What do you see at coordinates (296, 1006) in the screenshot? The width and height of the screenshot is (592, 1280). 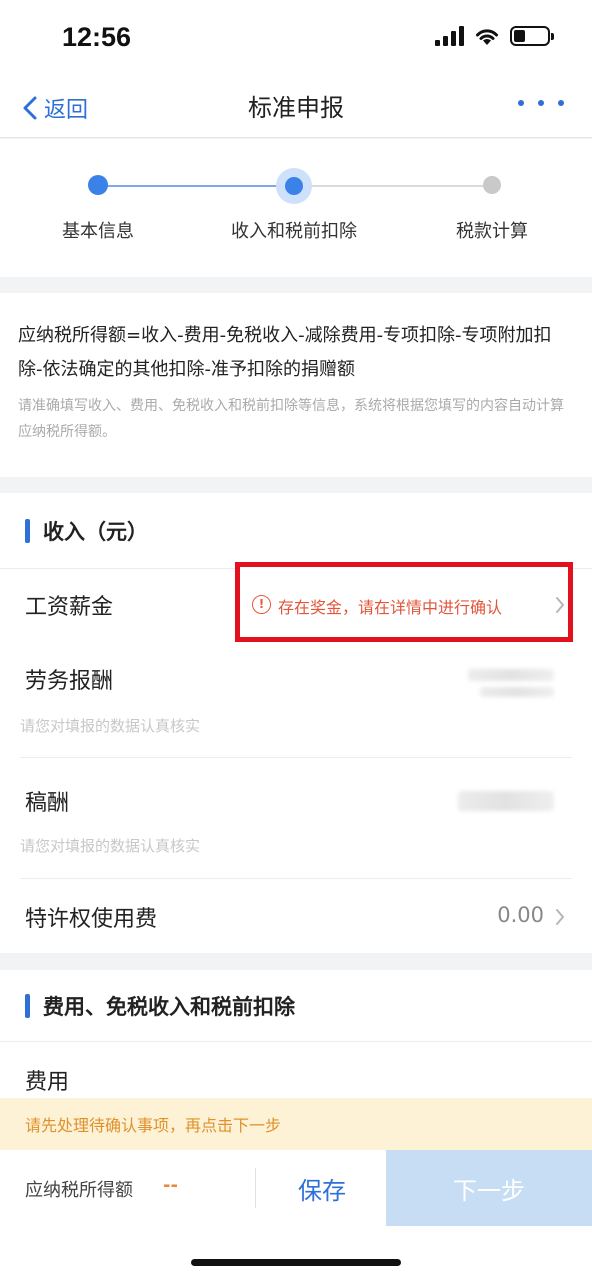 I see `deduction-section-header: 费用、免税收入和税前扣除` at bounding box center [296, 1006].